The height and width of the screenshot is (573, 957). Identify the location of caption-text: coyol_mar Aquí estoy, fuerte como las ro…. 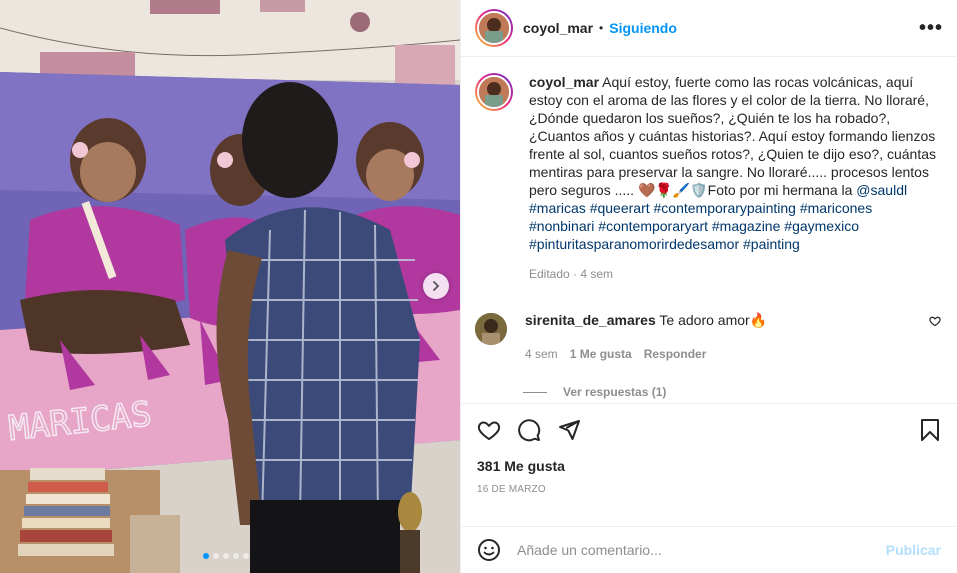
(735, 163).